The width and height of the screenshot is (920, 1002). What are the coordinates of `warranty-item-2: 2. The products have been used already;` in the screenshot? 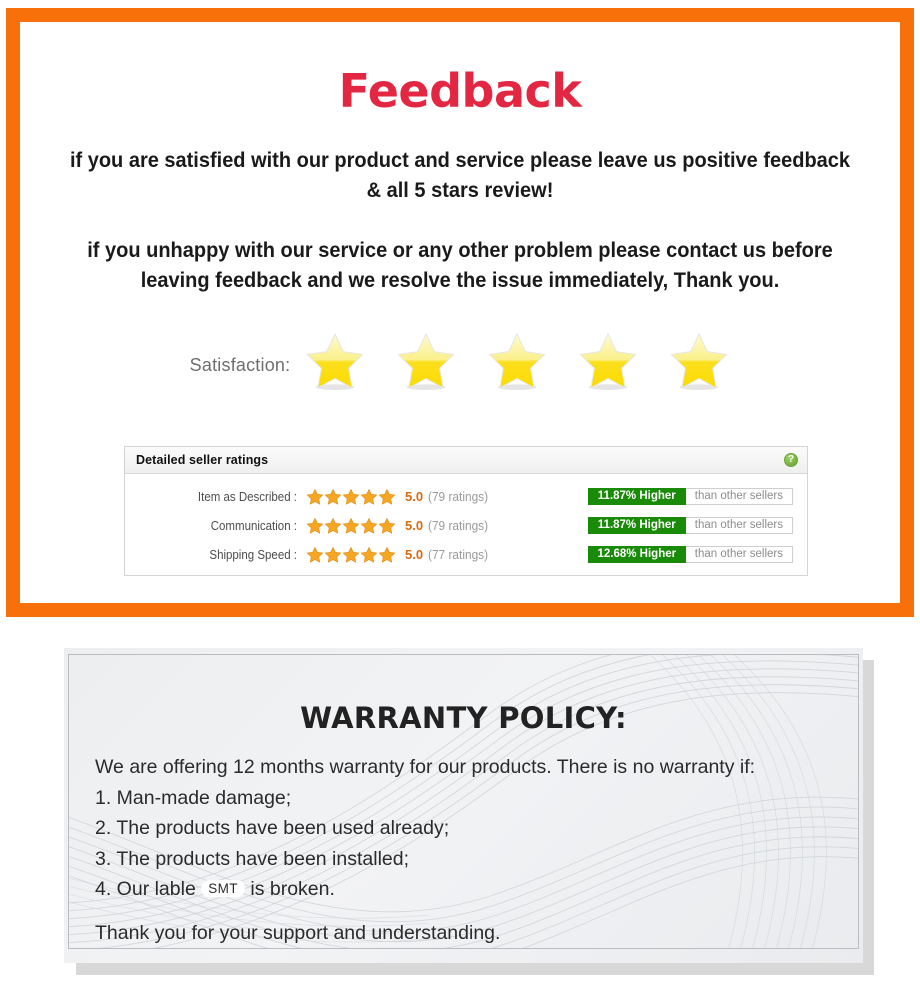 It's located at (272, 828).